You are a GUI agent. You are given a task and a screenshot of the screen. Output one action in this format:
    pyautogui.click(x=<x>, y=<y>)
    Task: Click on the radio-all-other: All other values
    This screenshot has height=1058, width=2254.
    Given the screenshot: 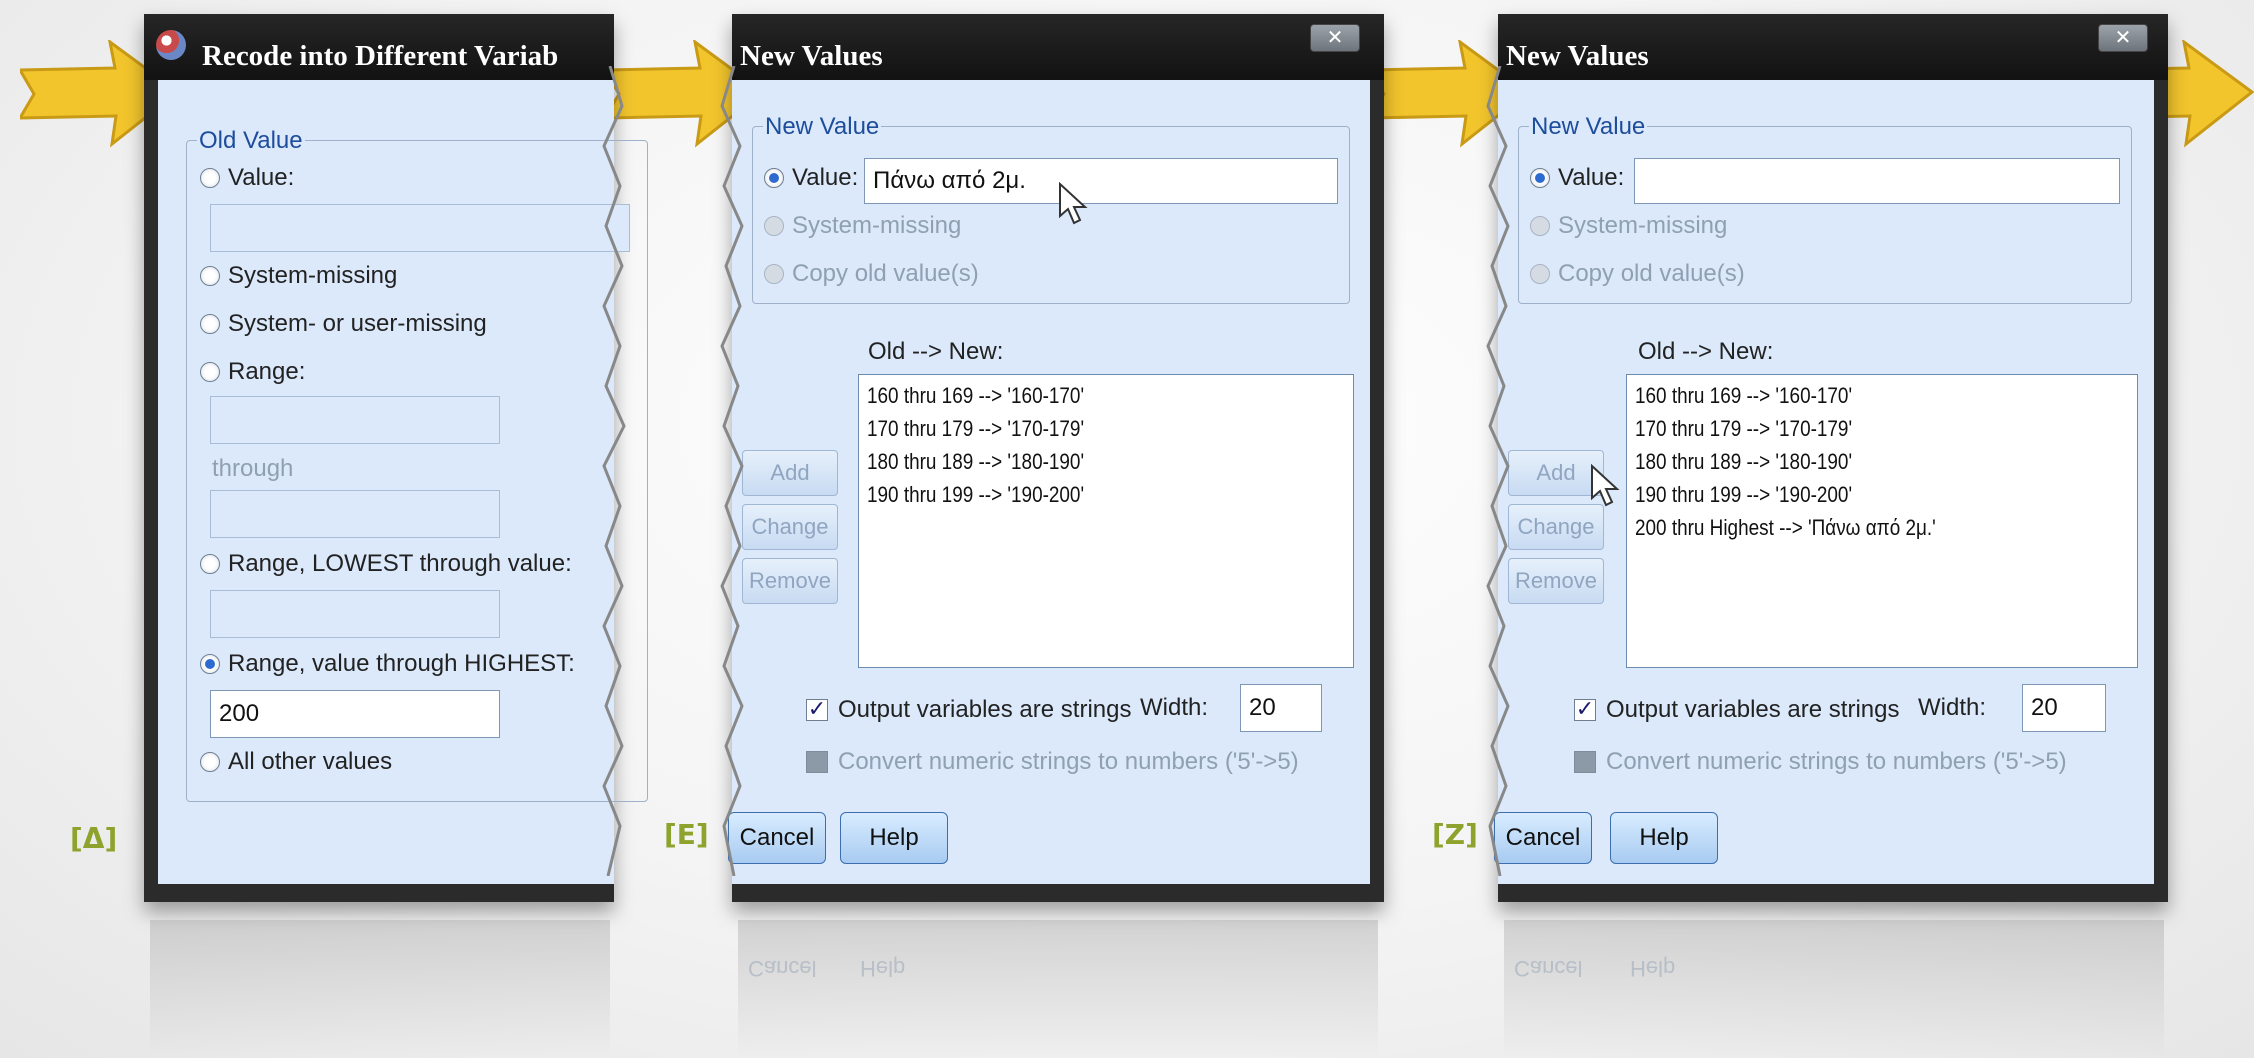 What is the action you would take?
    pyautogui.click(x=296, y=762)
    